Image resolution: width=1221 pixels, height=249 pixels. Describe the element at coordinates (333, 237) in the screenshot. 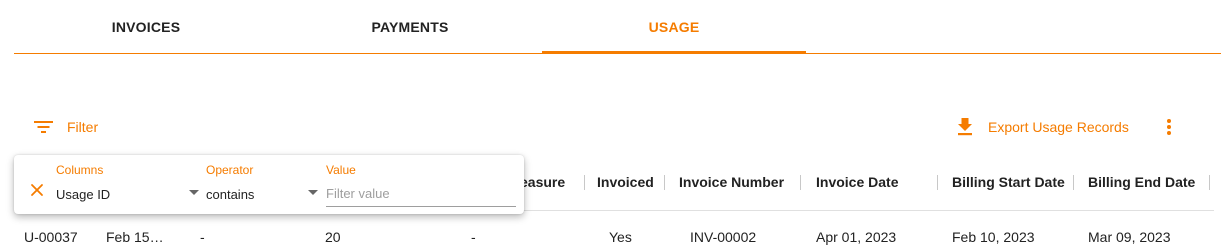

I see `cell-quantity: 20` at that location.